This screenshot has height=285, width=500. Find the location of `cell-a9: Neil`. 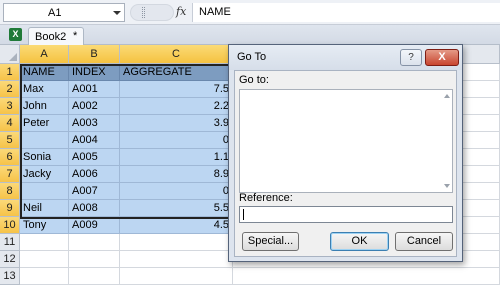

cell-a9: Neil is located at coordinates (44, 208).